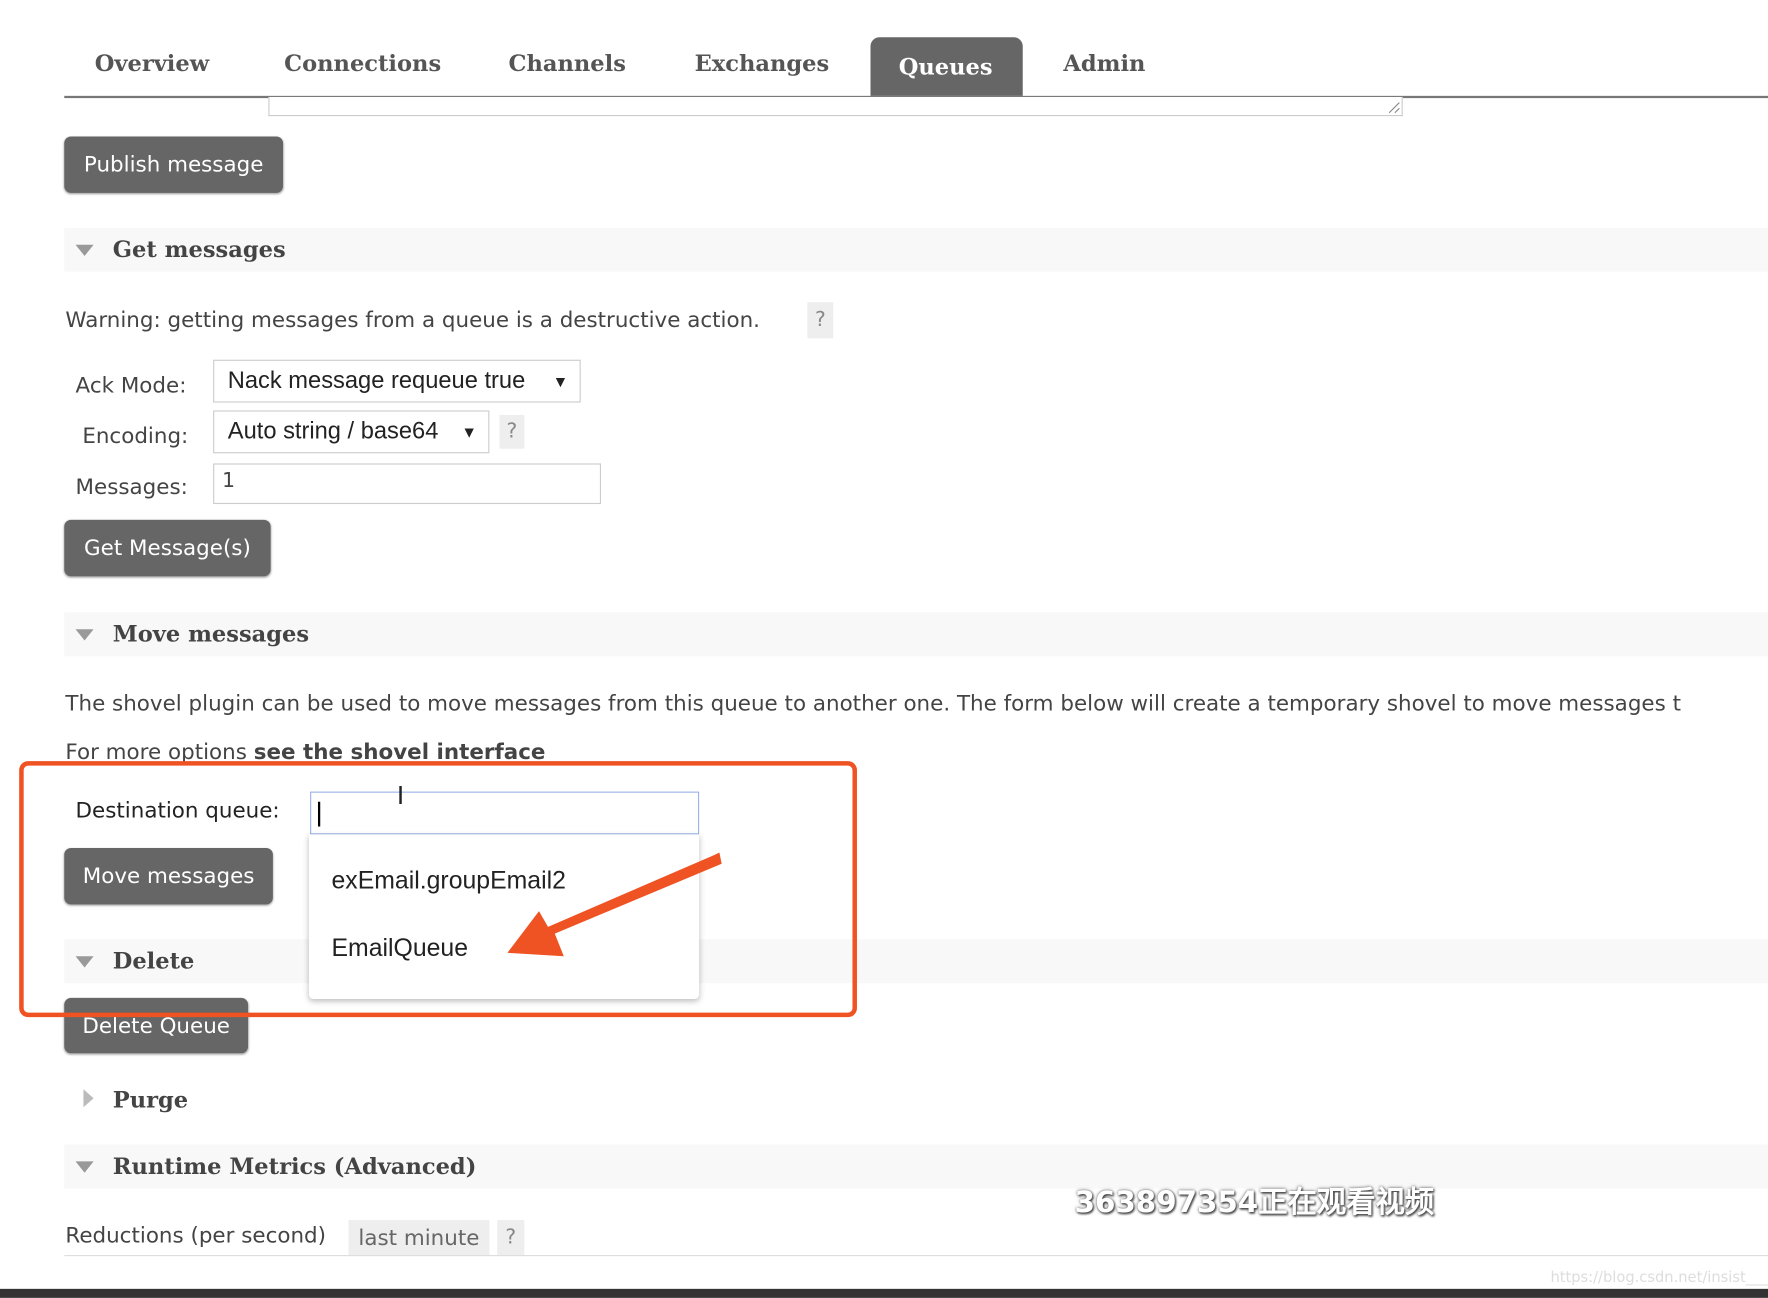  Describe the element at coordinates (199, 249) in the screenshot. I see `section-title: Get messages` at that location.